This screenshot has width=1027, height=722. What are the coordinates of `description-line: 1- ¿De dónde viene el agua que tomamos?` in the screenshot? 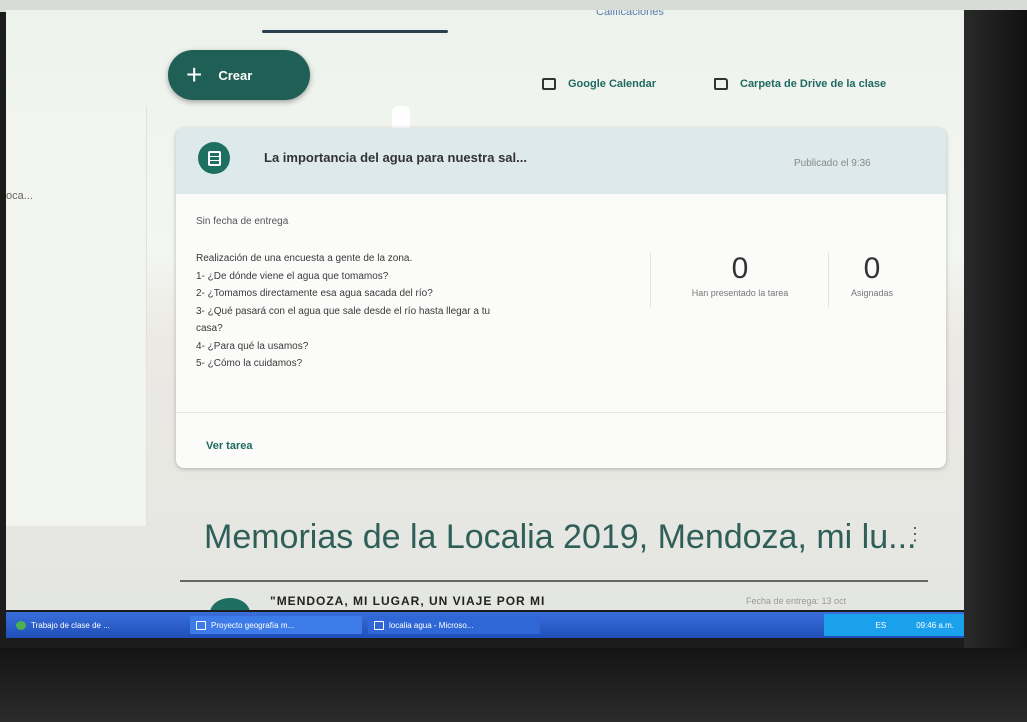 It's located at (292, 276).